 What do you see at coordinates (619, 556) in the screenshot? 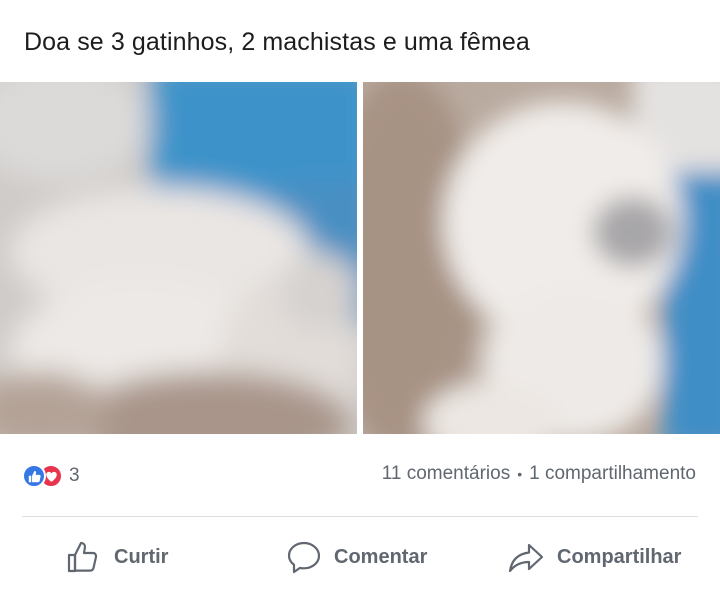
I see `share-button-label: Compartilhar` at bounding box center [619, 556].